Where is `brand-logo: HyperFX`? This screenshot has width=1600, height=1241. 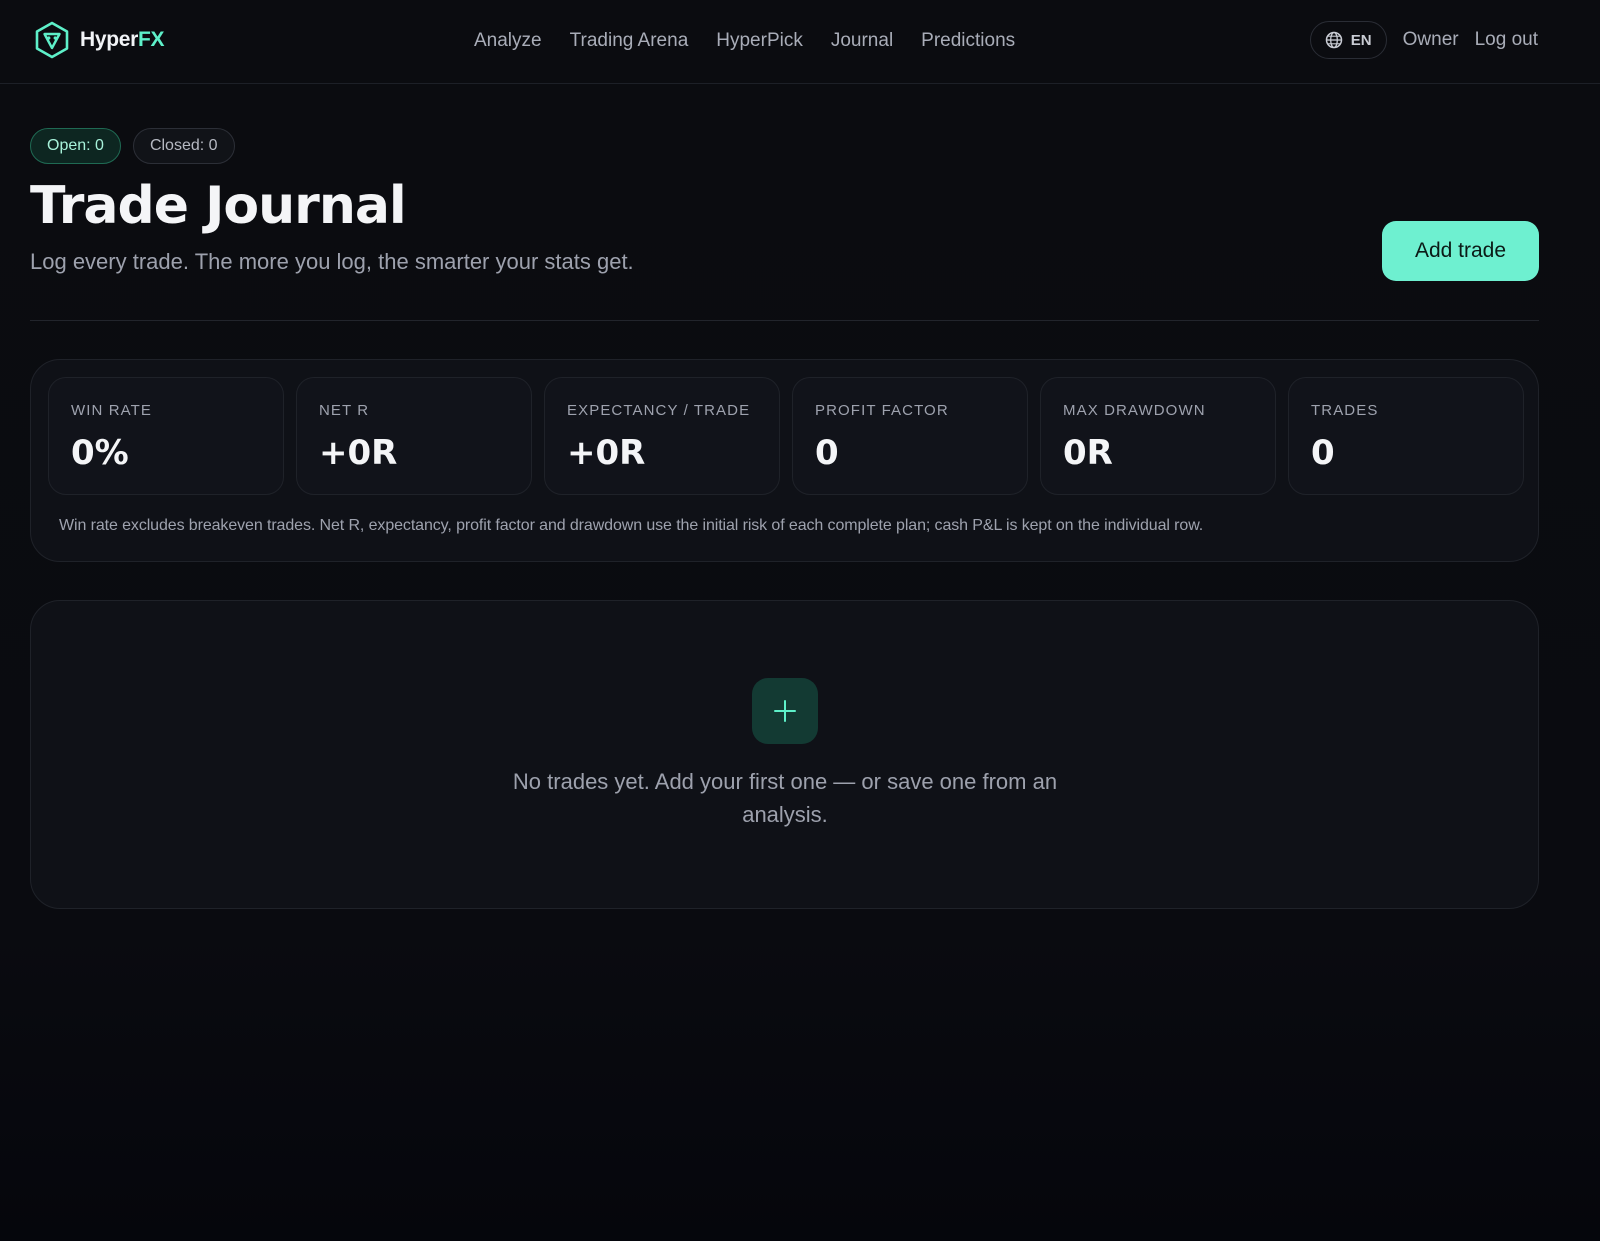 brand-logo: HyperFX is located at coordinates (99, 40).